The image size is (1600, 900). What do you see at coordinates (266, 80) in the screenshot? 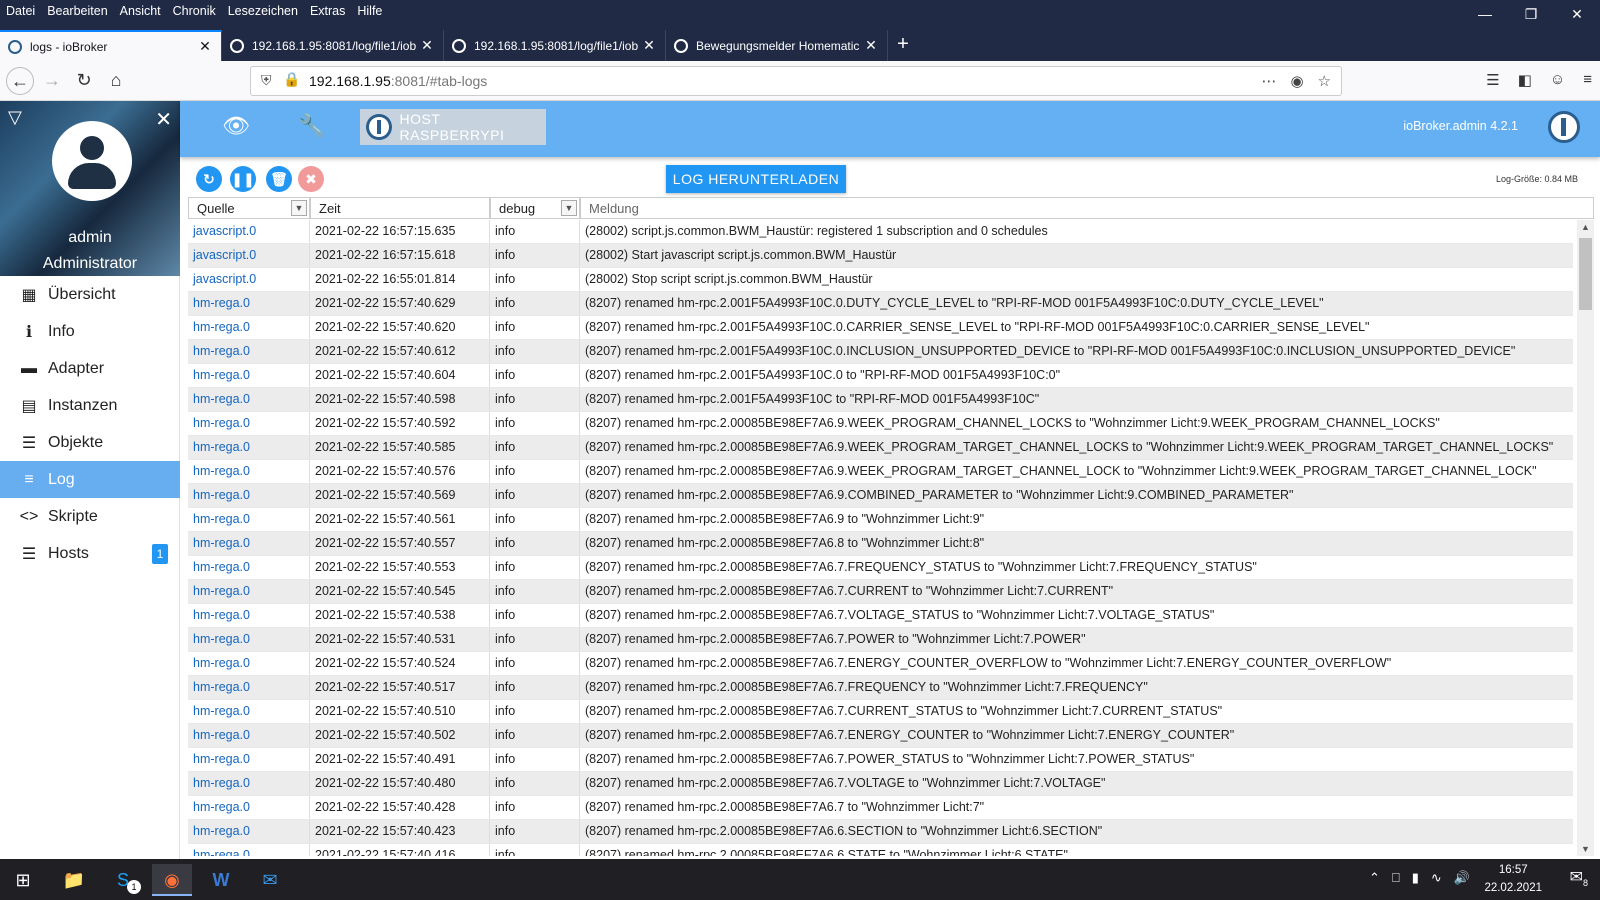
I see `shield-icon: ⛨` at bounding box center [266, 80].